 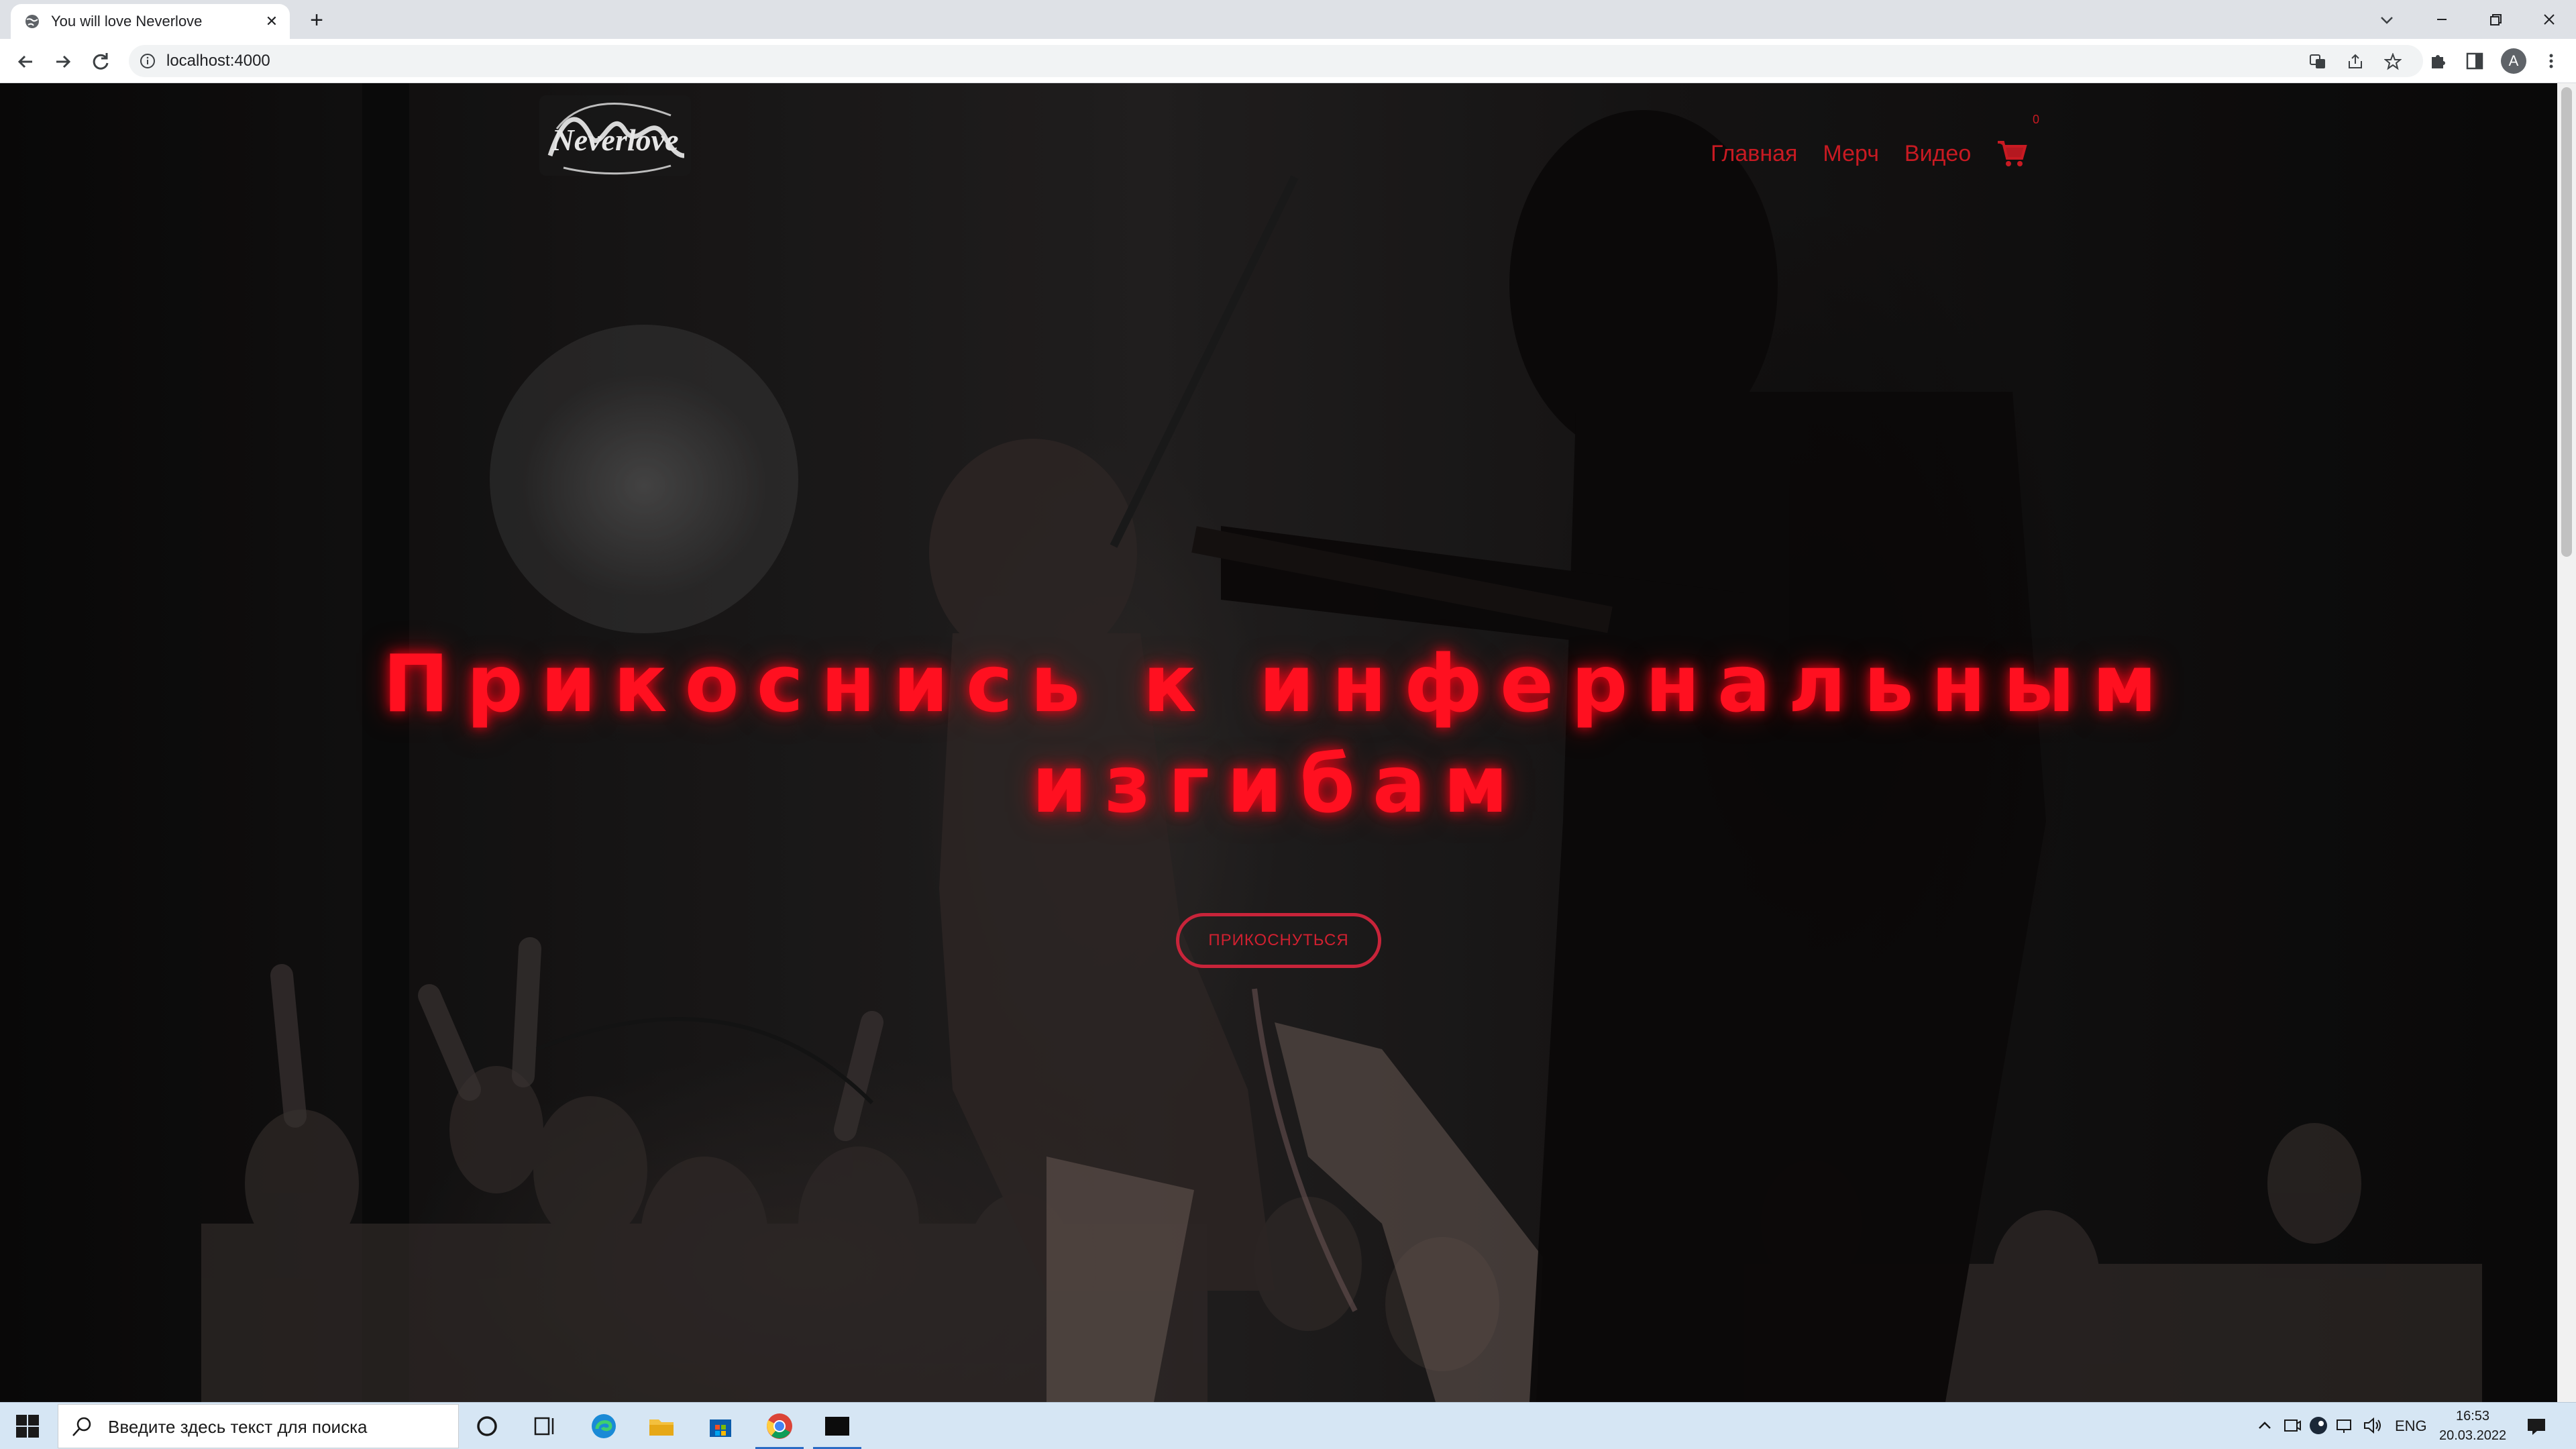 I want to click on browser-menu-icon, so click(x=2551, y=61).